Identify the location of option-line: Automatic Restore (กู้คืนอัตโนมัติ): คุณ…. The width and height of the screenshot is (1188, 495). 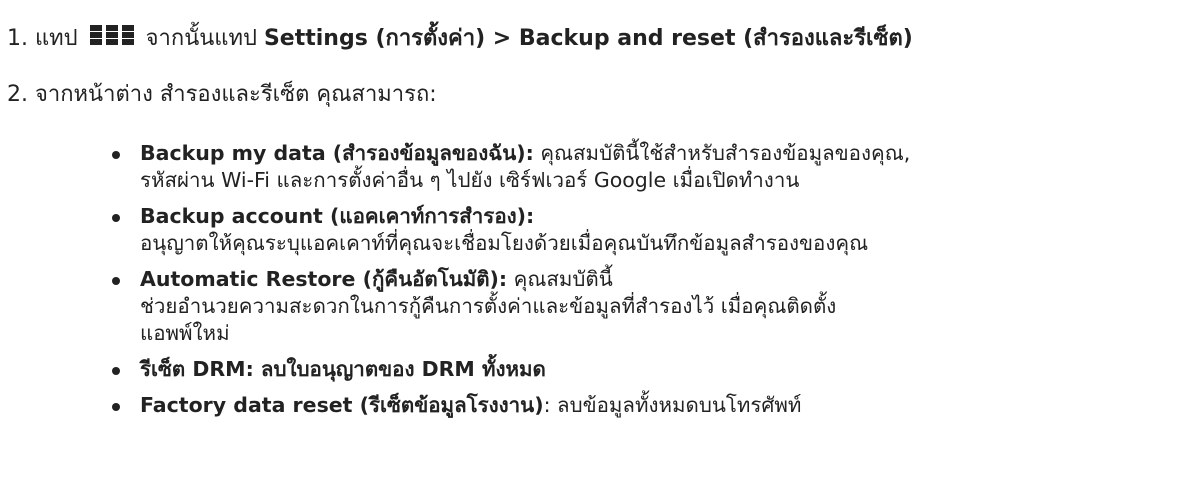
(661, 279).